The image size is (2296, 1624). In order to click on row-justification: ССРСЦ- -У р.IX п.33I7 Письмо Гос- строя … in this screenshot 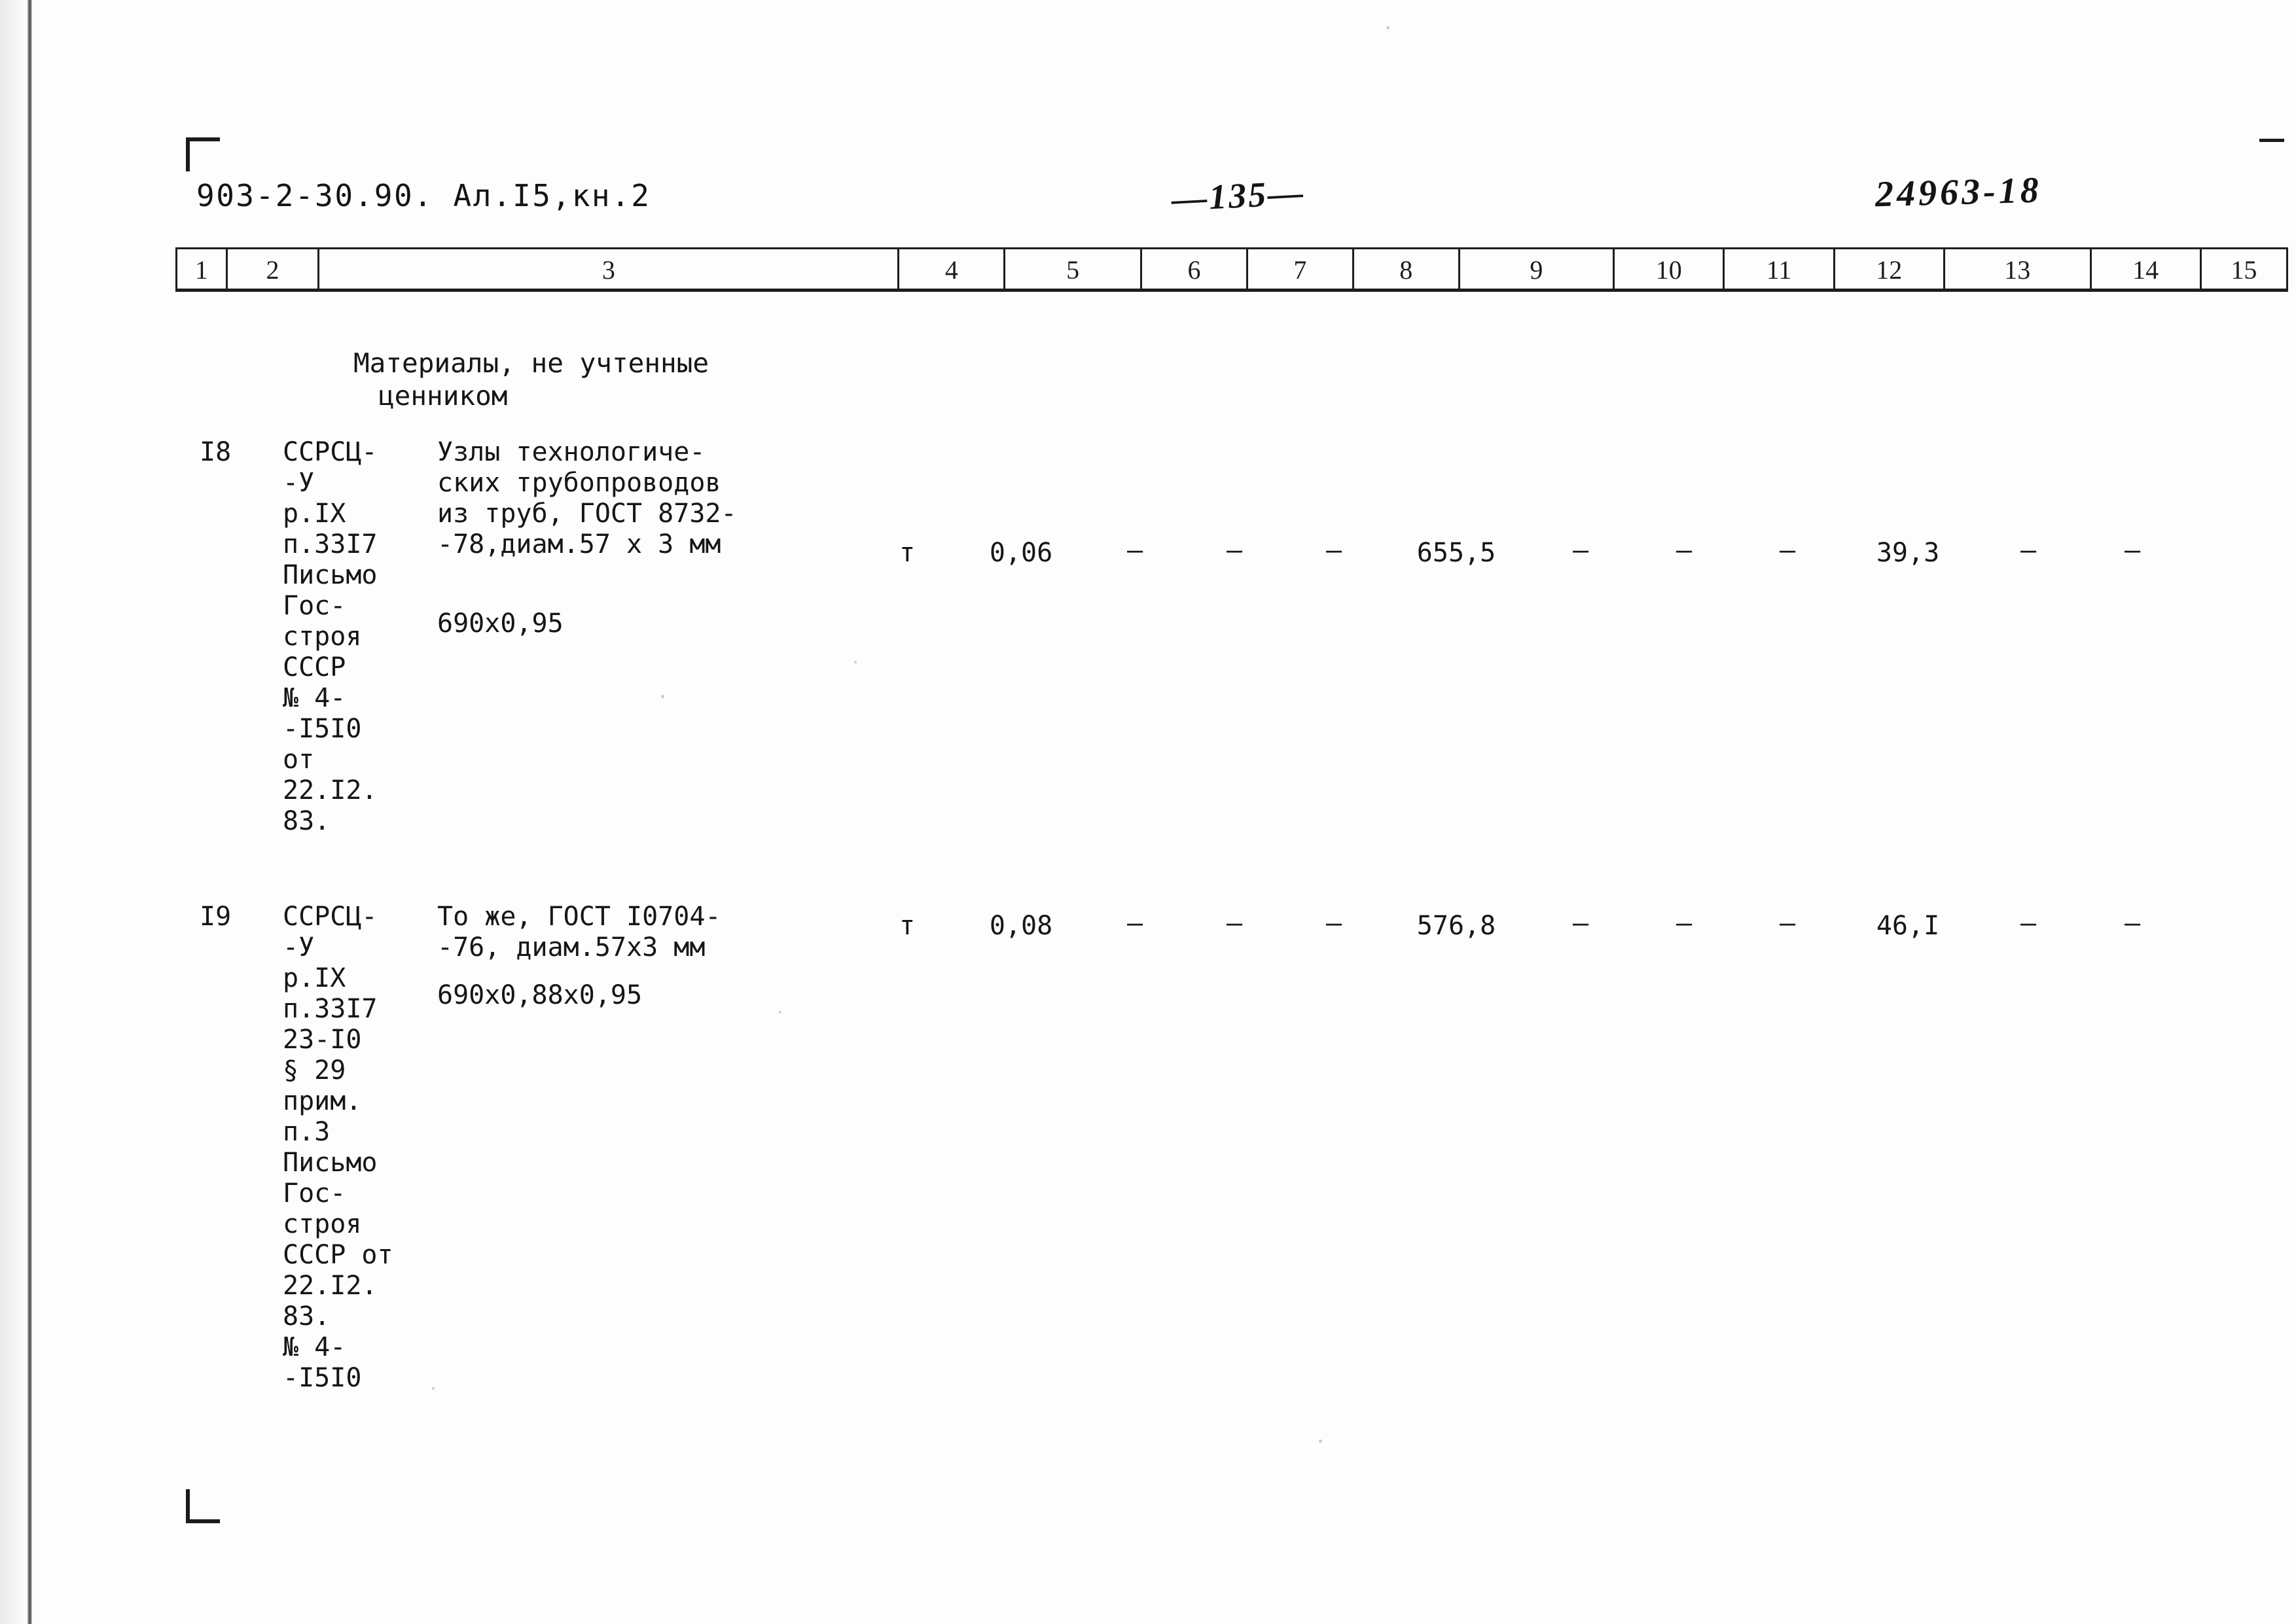, I will do `click(330, 636)`.